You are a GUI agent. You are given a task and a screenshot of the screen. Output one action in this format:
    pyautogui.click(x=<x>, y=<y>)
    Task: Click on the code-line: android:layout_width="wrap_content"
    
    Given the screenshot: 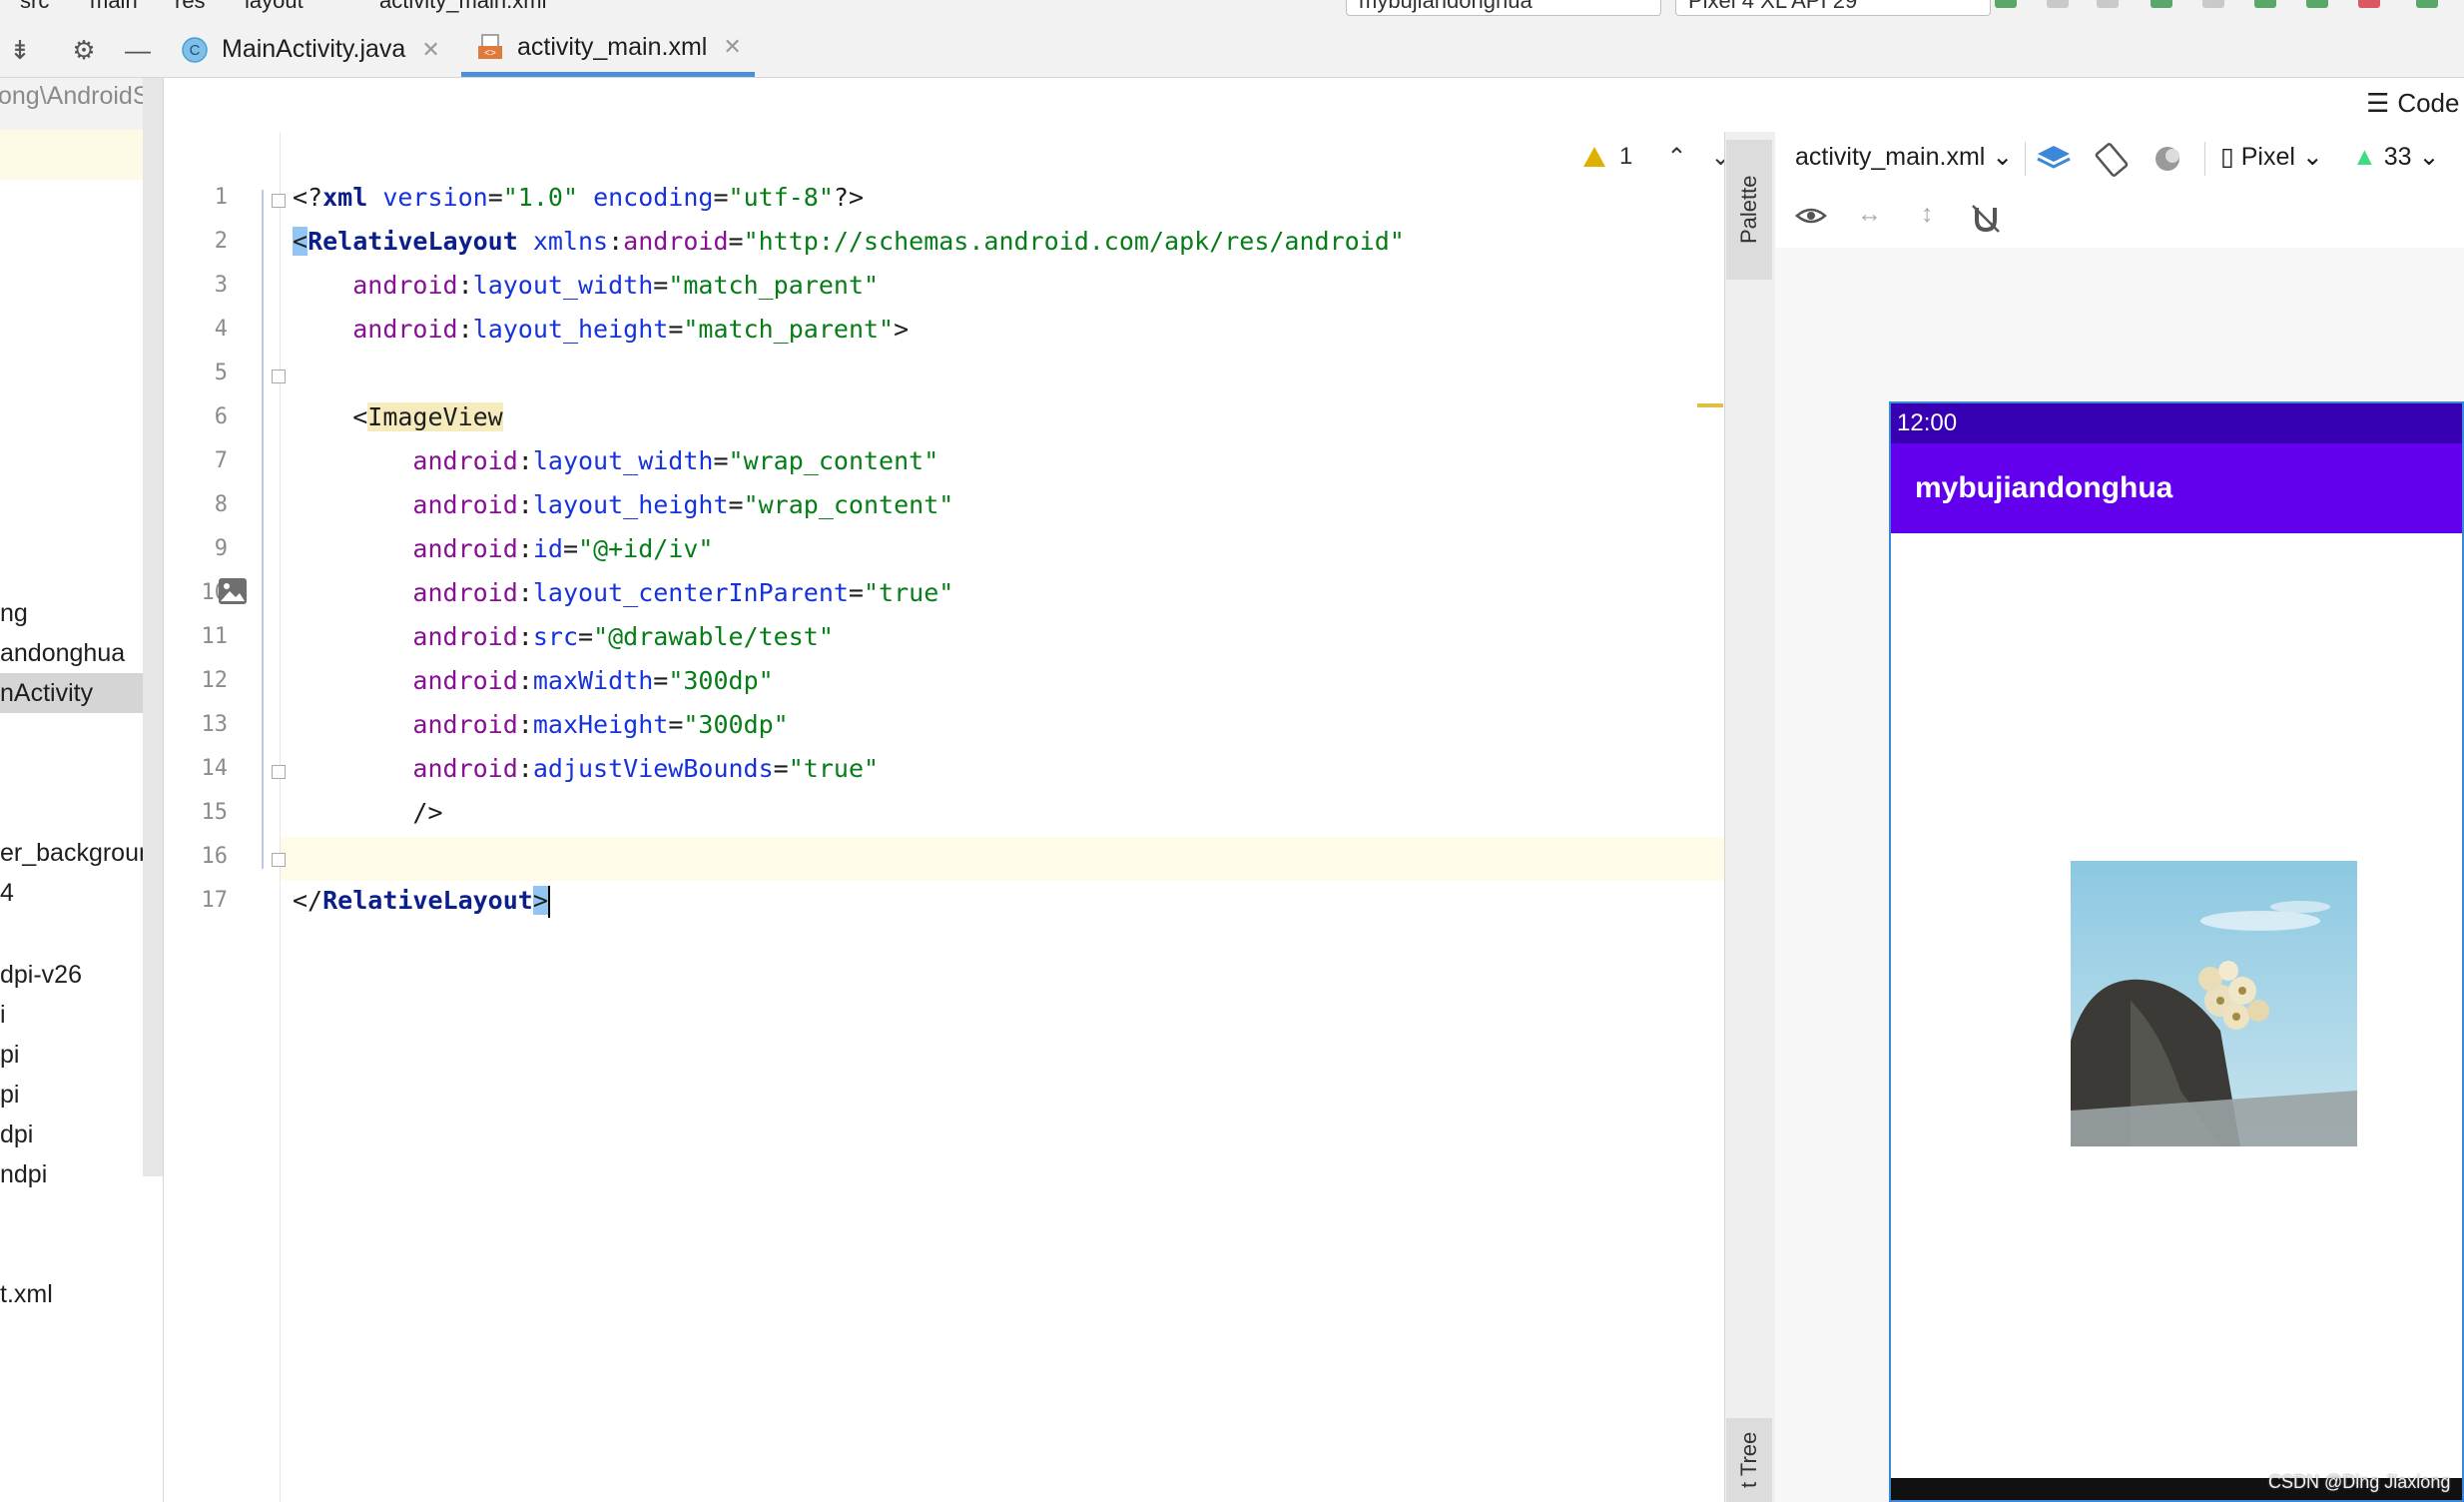 What is the action you would take?
    pyautogui.click(x=615, y=461)
    